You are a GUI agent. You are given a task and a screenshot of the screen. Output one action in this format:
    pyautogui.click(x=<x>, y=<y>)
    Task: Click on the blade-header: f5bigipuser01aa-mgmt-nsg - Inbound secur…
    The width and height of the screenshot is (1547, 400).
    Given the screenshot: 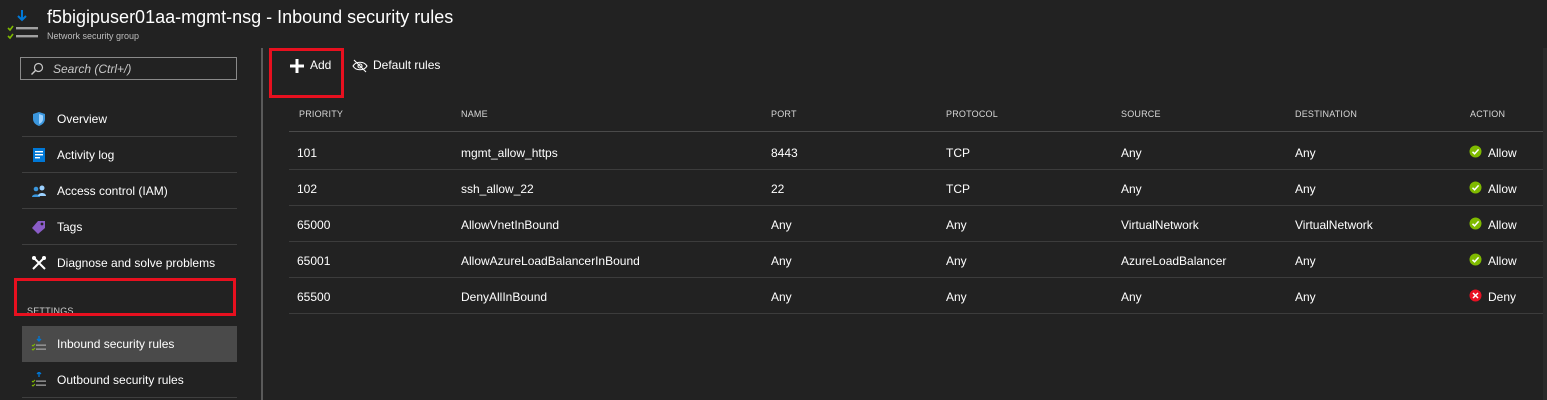 What is the action you would take?
    pyautogui.click(x=773, y=22)
    